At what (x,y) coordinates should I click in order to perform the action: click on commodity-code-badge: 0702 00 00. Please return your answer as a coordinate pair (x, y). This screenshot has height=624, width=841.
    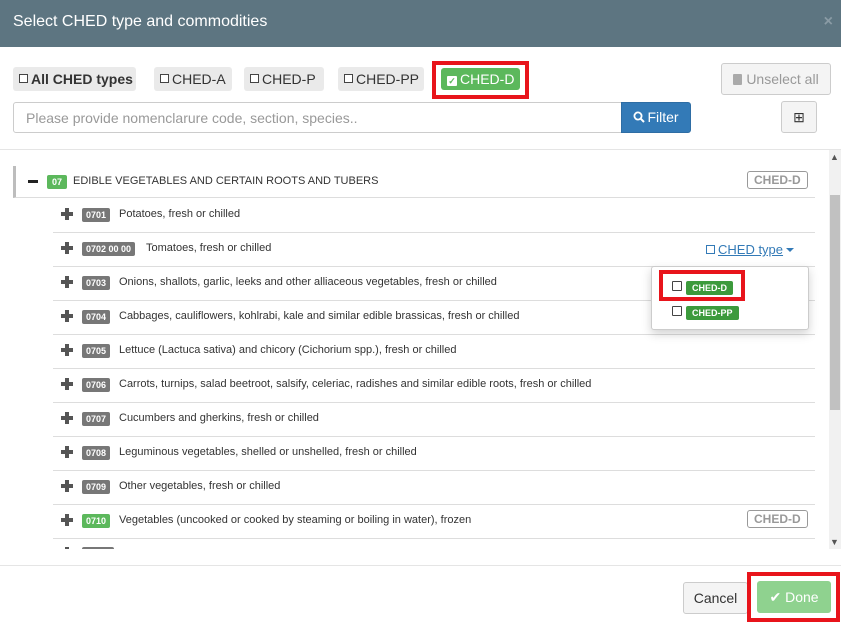
    Looking at the image, I should click on (109, 249).